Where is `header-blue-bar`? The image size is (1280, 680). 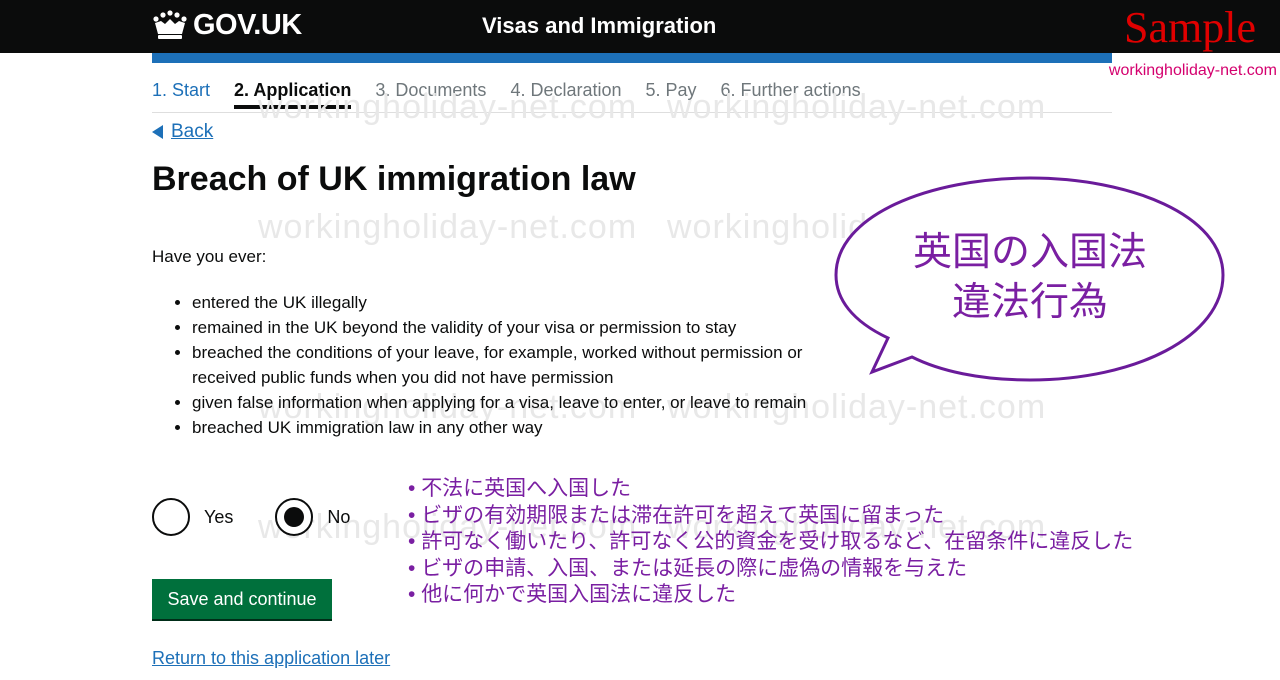
header-blue-bar is located at coordinates (632, 58).